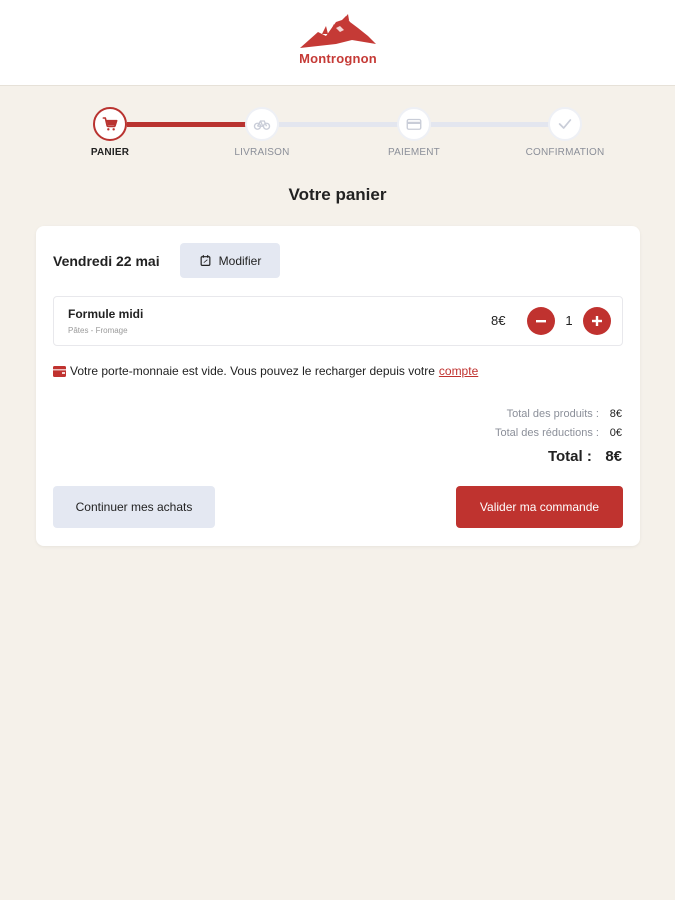 This screenshot has width=675, height=900. Describe the element at coordinates (205, 260) in the screenshot. I see `calendar-edit-icon` at that location.